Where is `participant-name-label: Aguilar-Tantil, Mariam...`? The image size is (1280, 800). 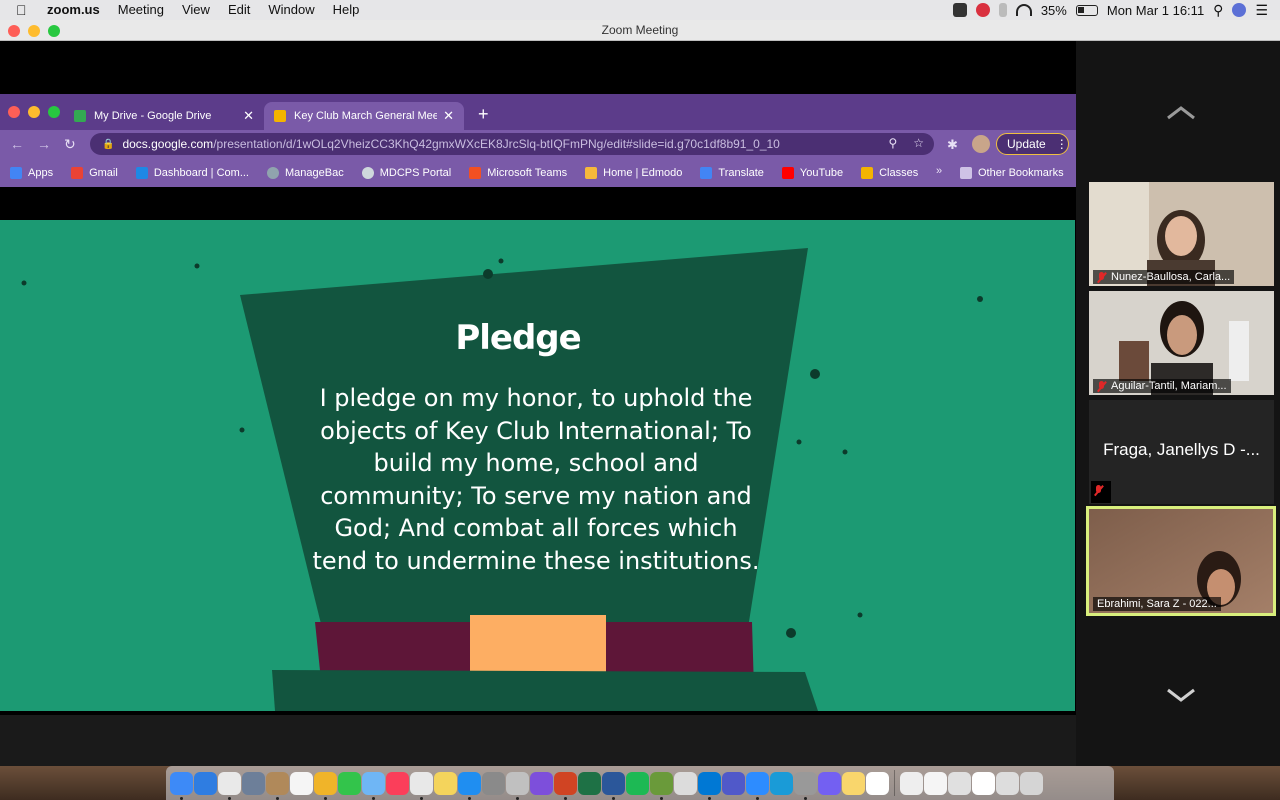 participant-name-label: Aguilar-Tantil, Mariam... is located at coordinates (1162, 386).